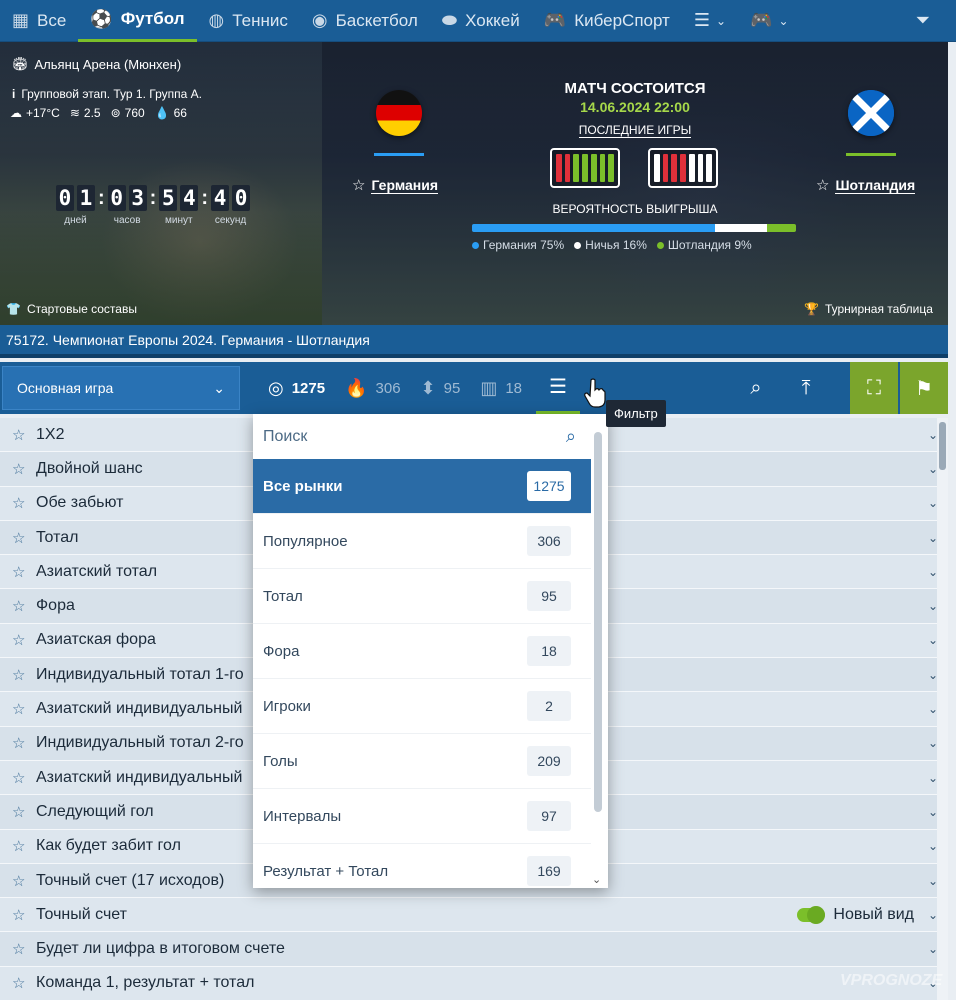 The width and height of the screenshot is (956, 1000). Describe the element at coordinates (65, 388) in the screenshot. I see `game-select-value: Основная игра` at that location.